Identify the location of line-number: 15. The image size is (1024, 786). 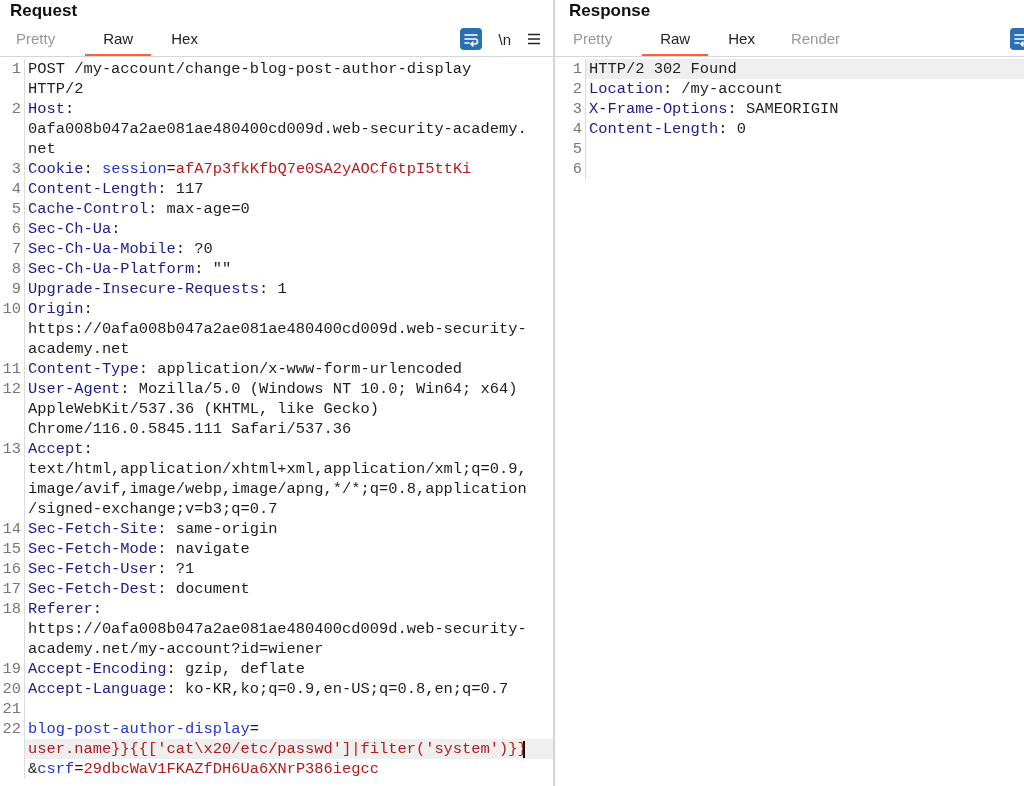
(11, 549).